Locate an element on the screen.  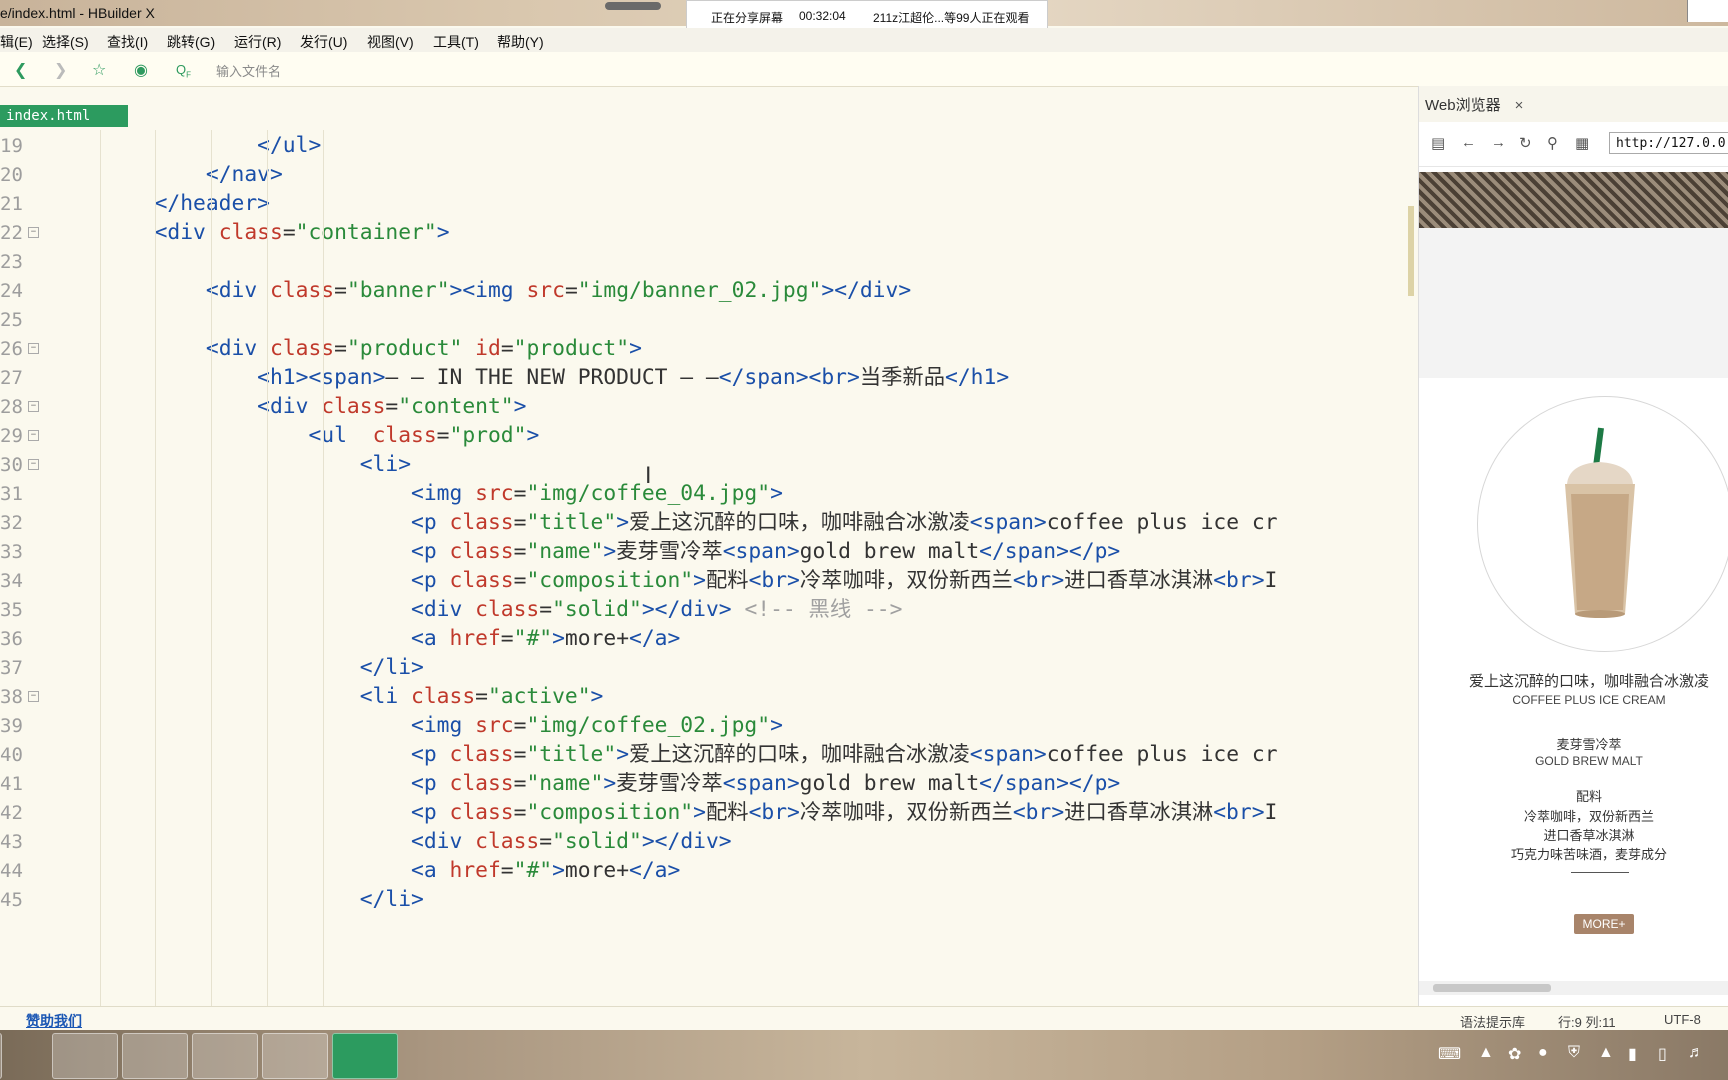
code-line: 43 <div class="solid"></div> is located at coordinates (707, 842).